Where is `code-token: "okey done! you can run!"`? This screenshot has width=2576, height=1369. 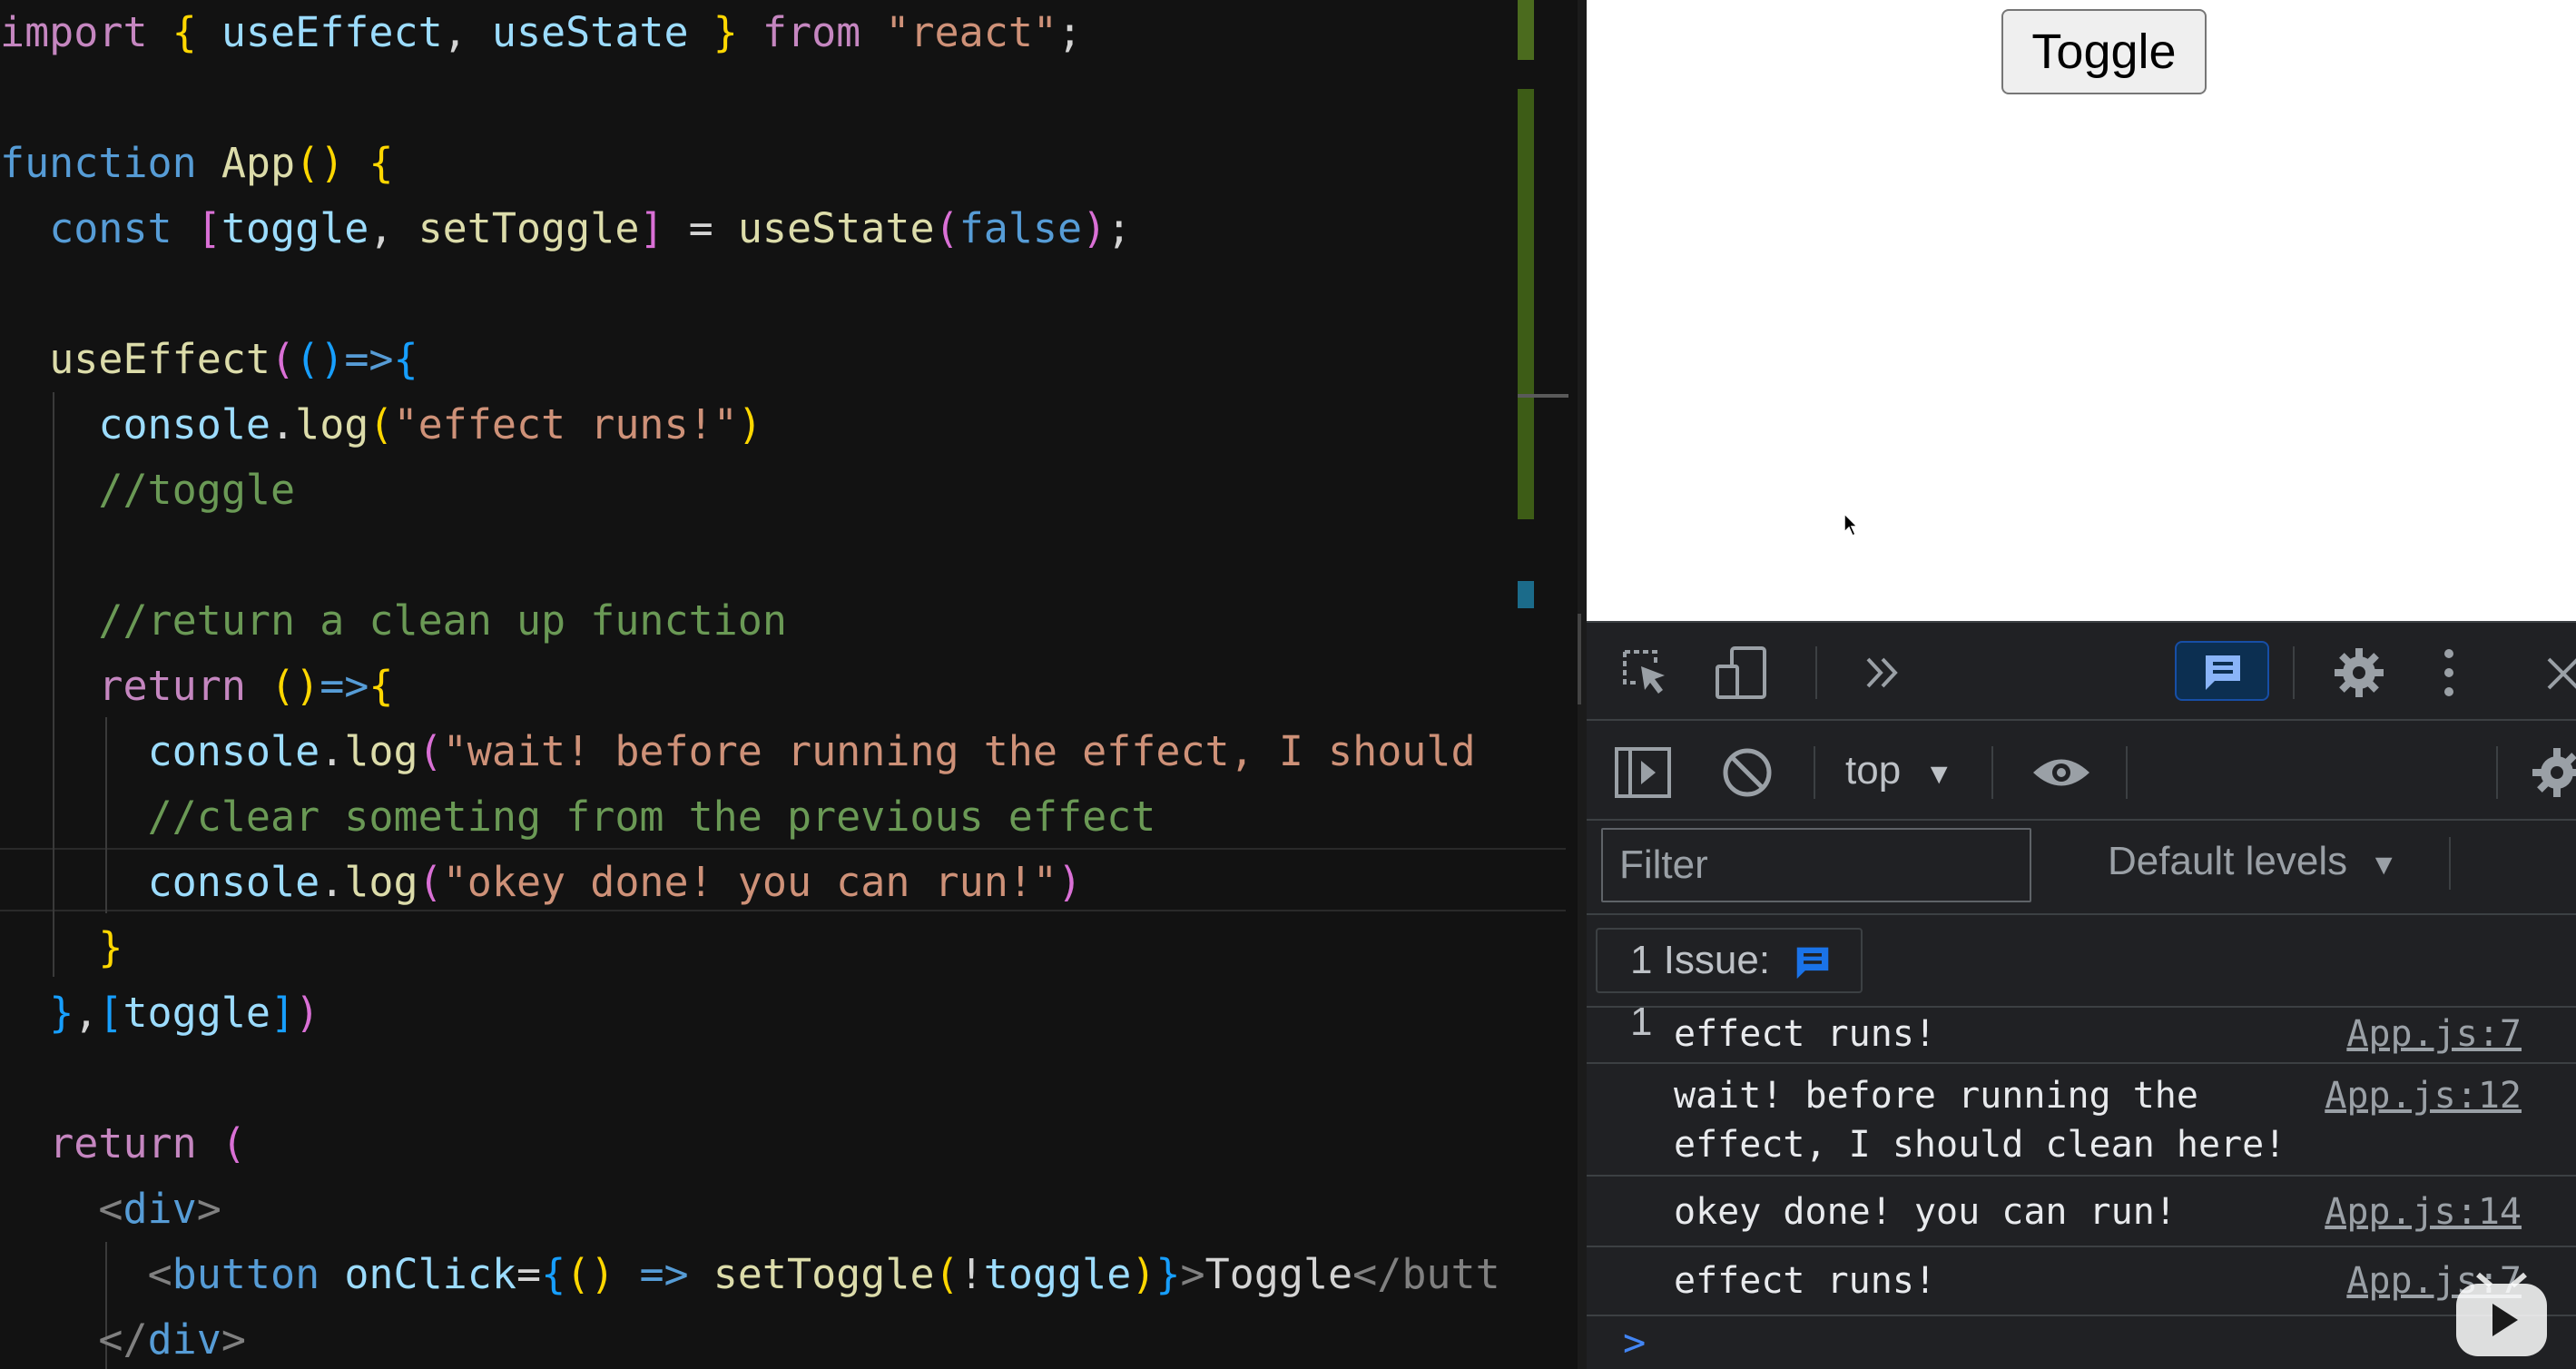
code-token: "okey done! you can run!" is located at coordinates (749, 882).